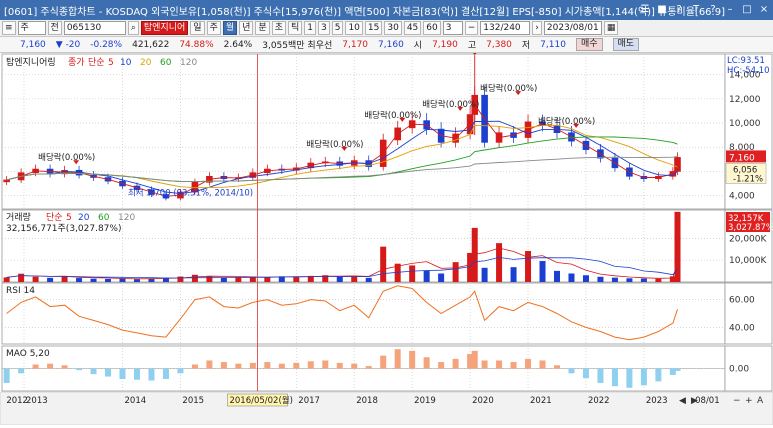 This screenshot has height=428, width=773. What do you see at coordinates (126, 63) in the screenshot?
I see `legend-entry: 10` at bounding box center [126, 63].